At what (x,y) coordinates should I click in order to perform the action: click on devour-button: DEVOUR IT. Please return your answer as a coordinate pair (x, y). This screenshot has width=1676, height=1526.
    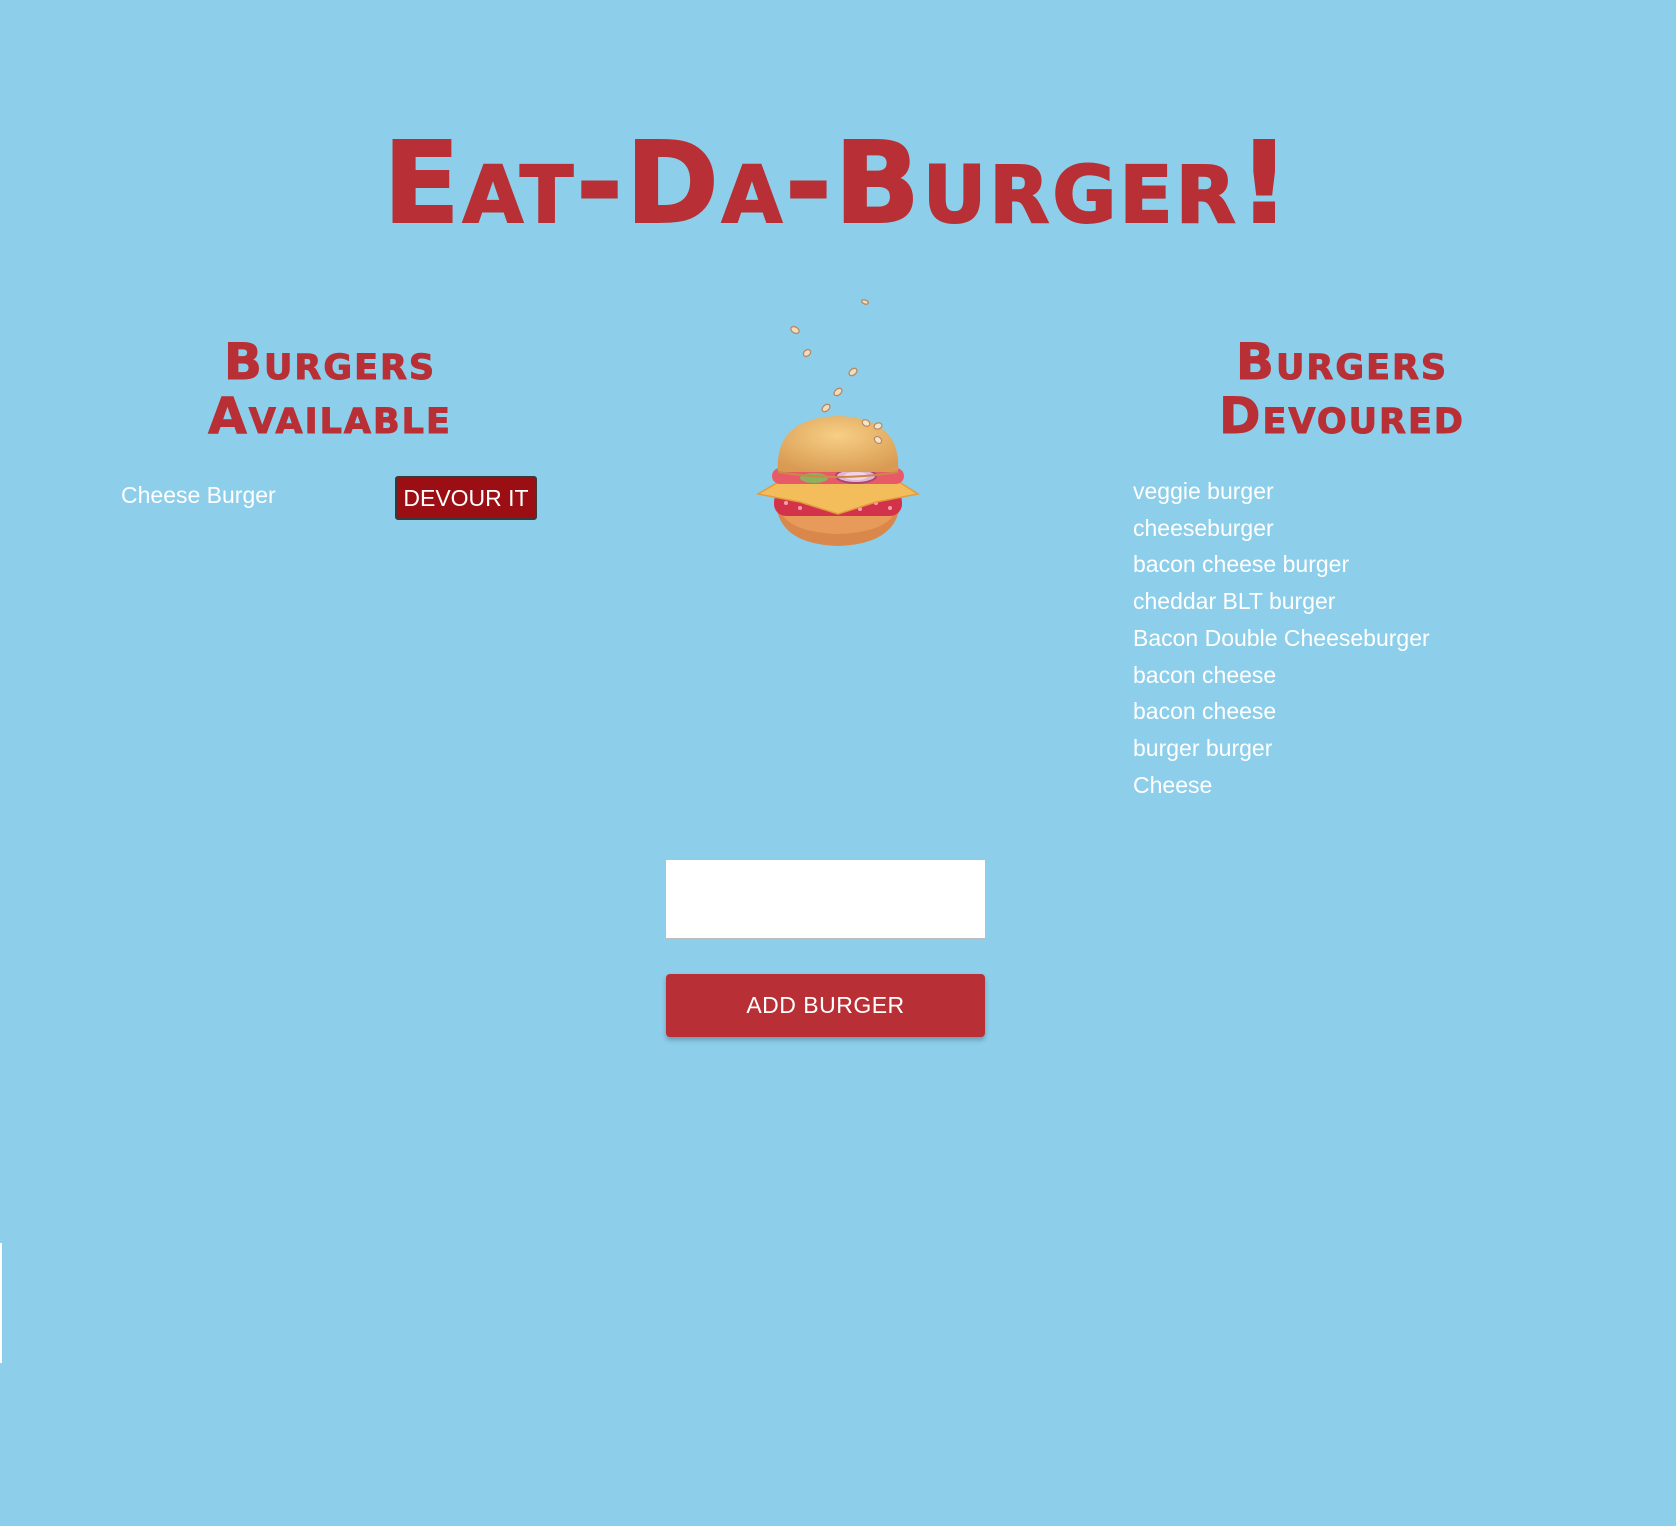
    Looking at the image, I should click on (466, 498).